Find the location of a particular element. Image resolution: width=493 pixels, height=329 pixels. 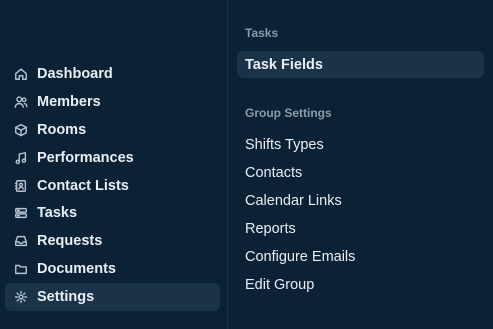

sidebar-item-tasks: Tasks is located at coordinates (112, 213).